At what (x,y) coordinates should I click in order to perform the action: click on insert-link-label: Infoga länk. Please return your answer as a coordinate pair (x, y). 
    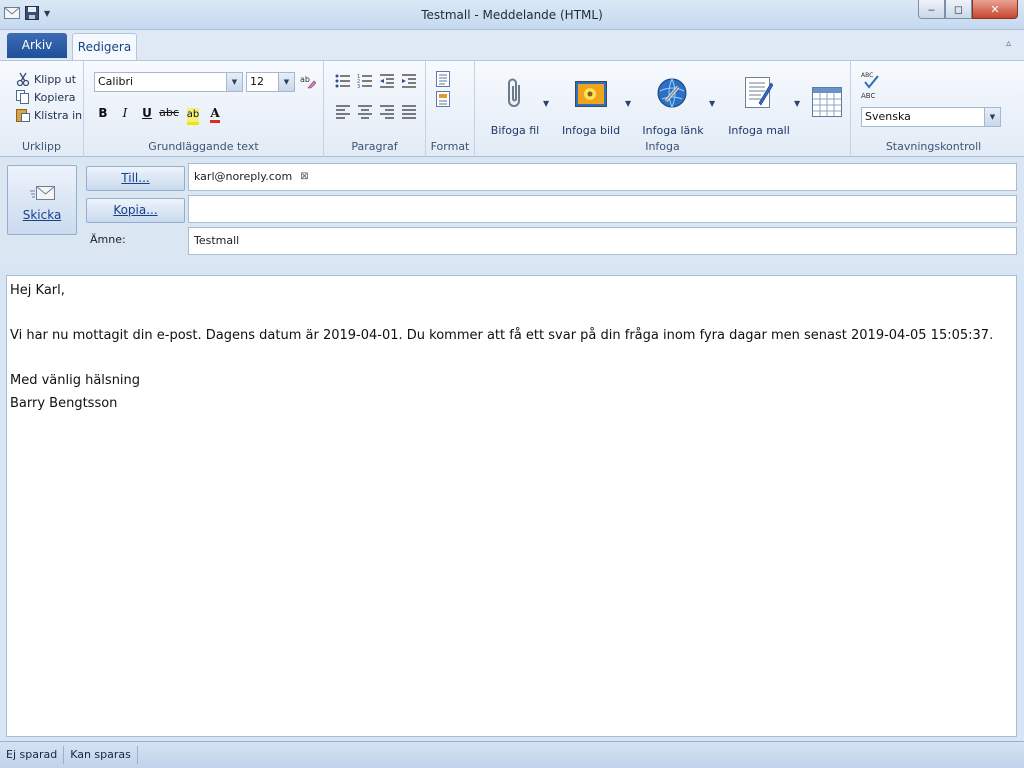
    Looking at the image, I should click on (673, 130).